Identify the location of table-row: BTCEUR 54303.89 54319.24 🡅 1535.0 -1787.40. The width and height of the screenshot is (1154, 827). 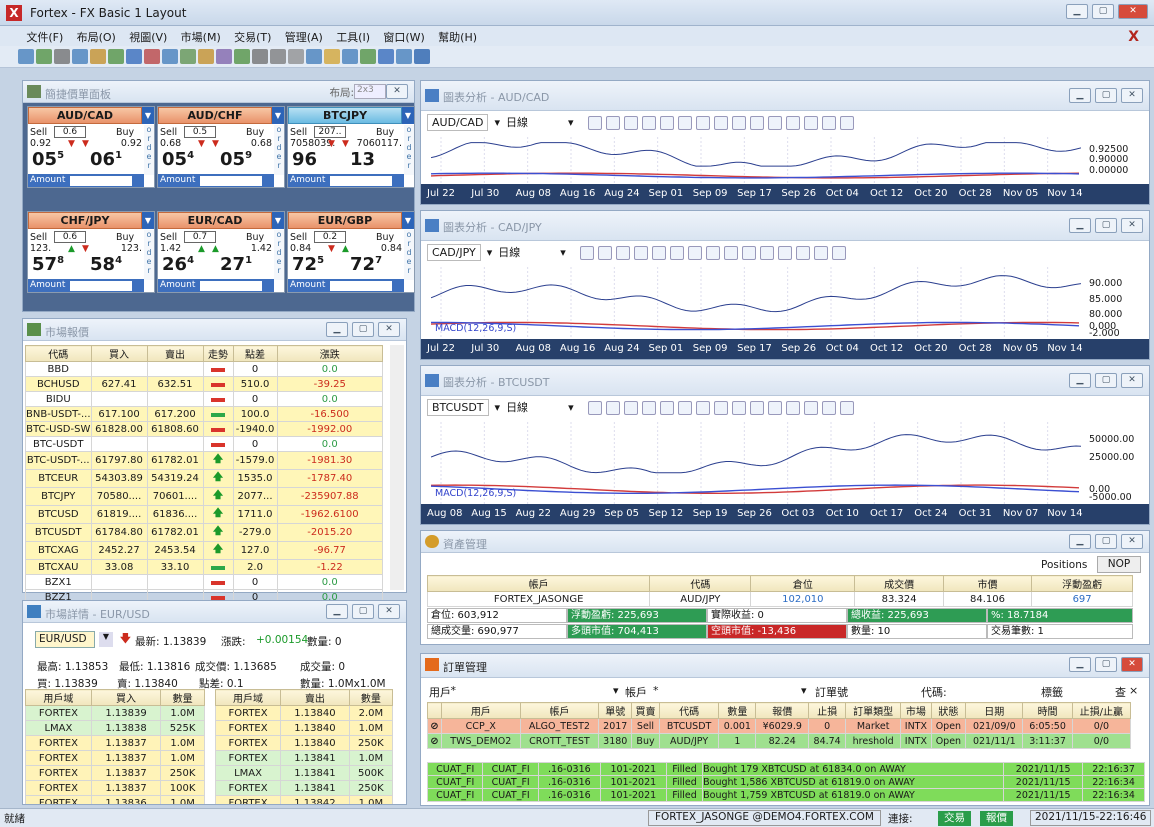
(204, 478).